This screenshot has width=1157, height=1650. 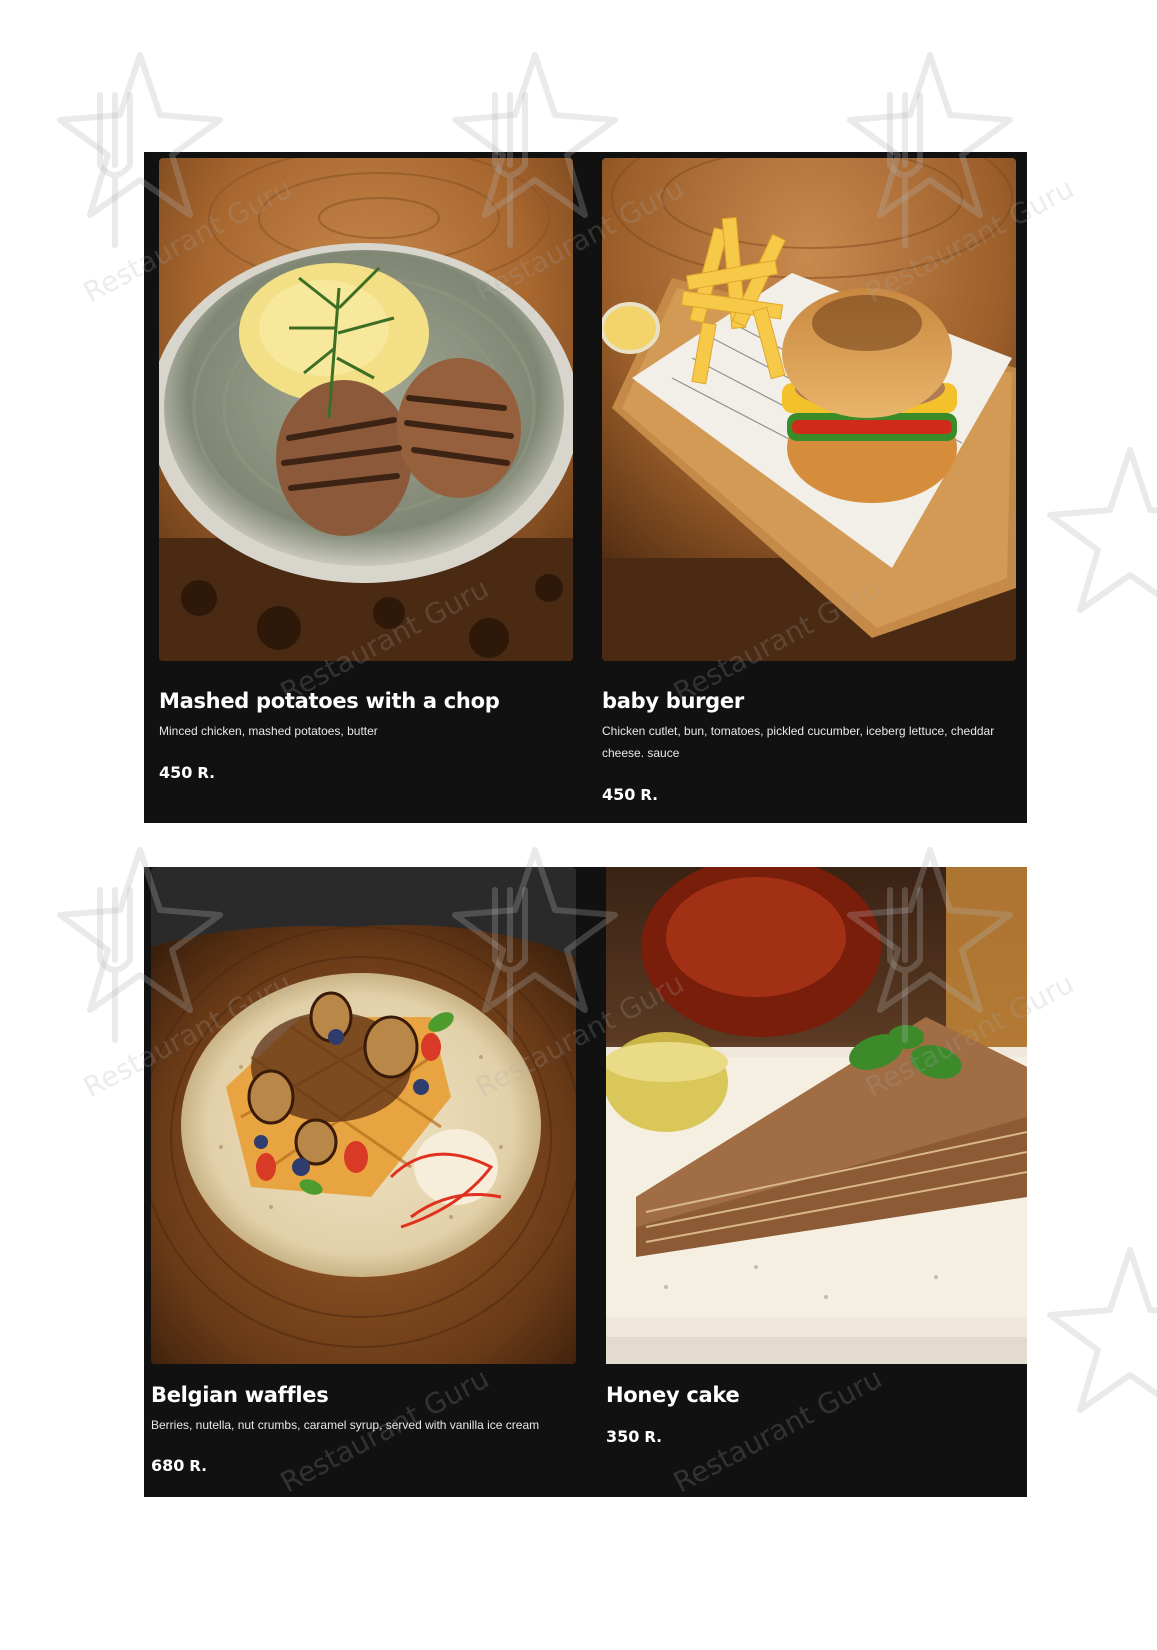 What do you see at coordinates (809, 409) in the screenshot?
I see `burger-with-fries-photo` at bounding box center [809, 409].